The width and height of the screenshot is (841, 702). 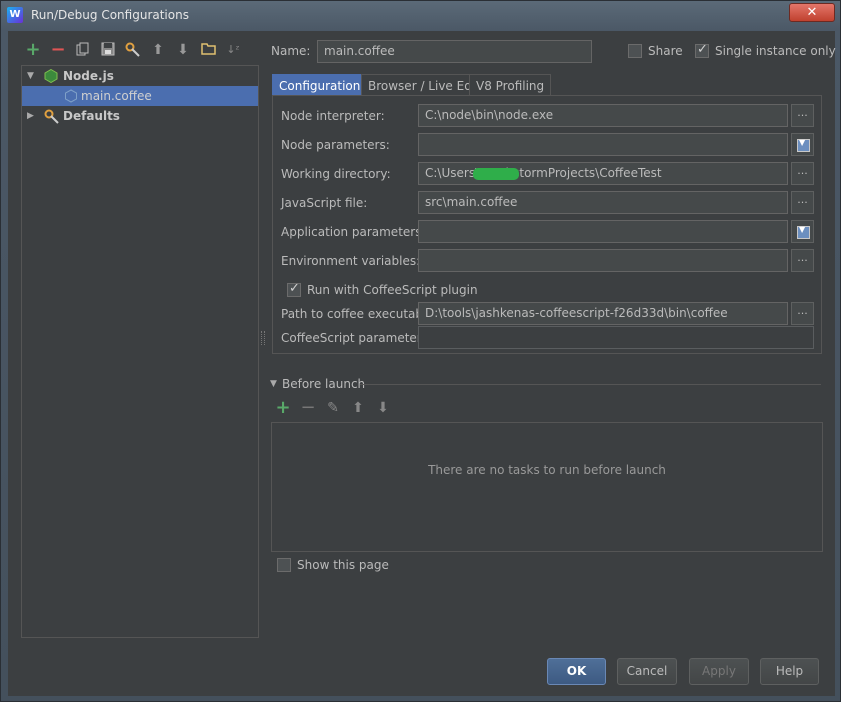 I want to click on remove-task-icon: −, so click(x=308, y=408).